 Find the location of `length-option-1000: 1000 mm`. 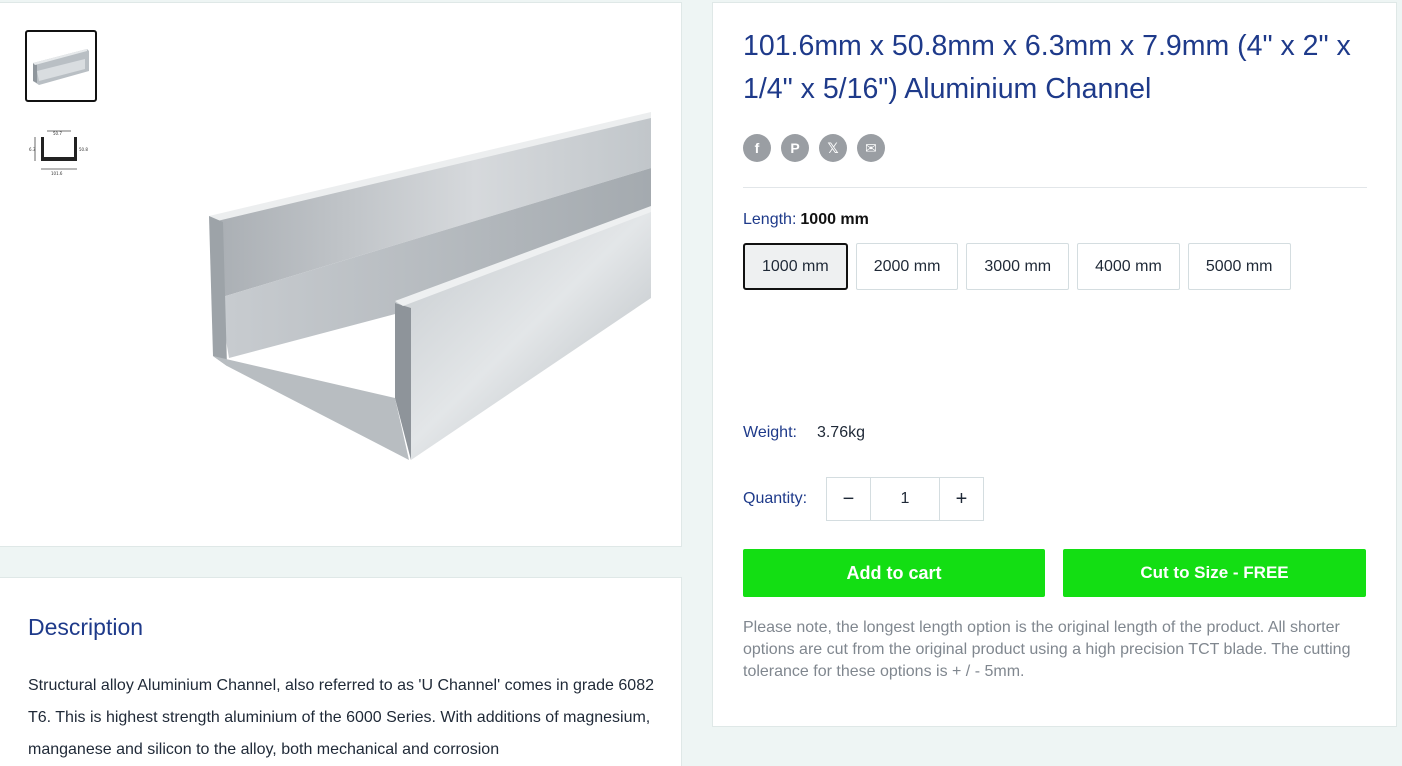

length-option-1000: 1000 mm is located at coordinates (795, 266).